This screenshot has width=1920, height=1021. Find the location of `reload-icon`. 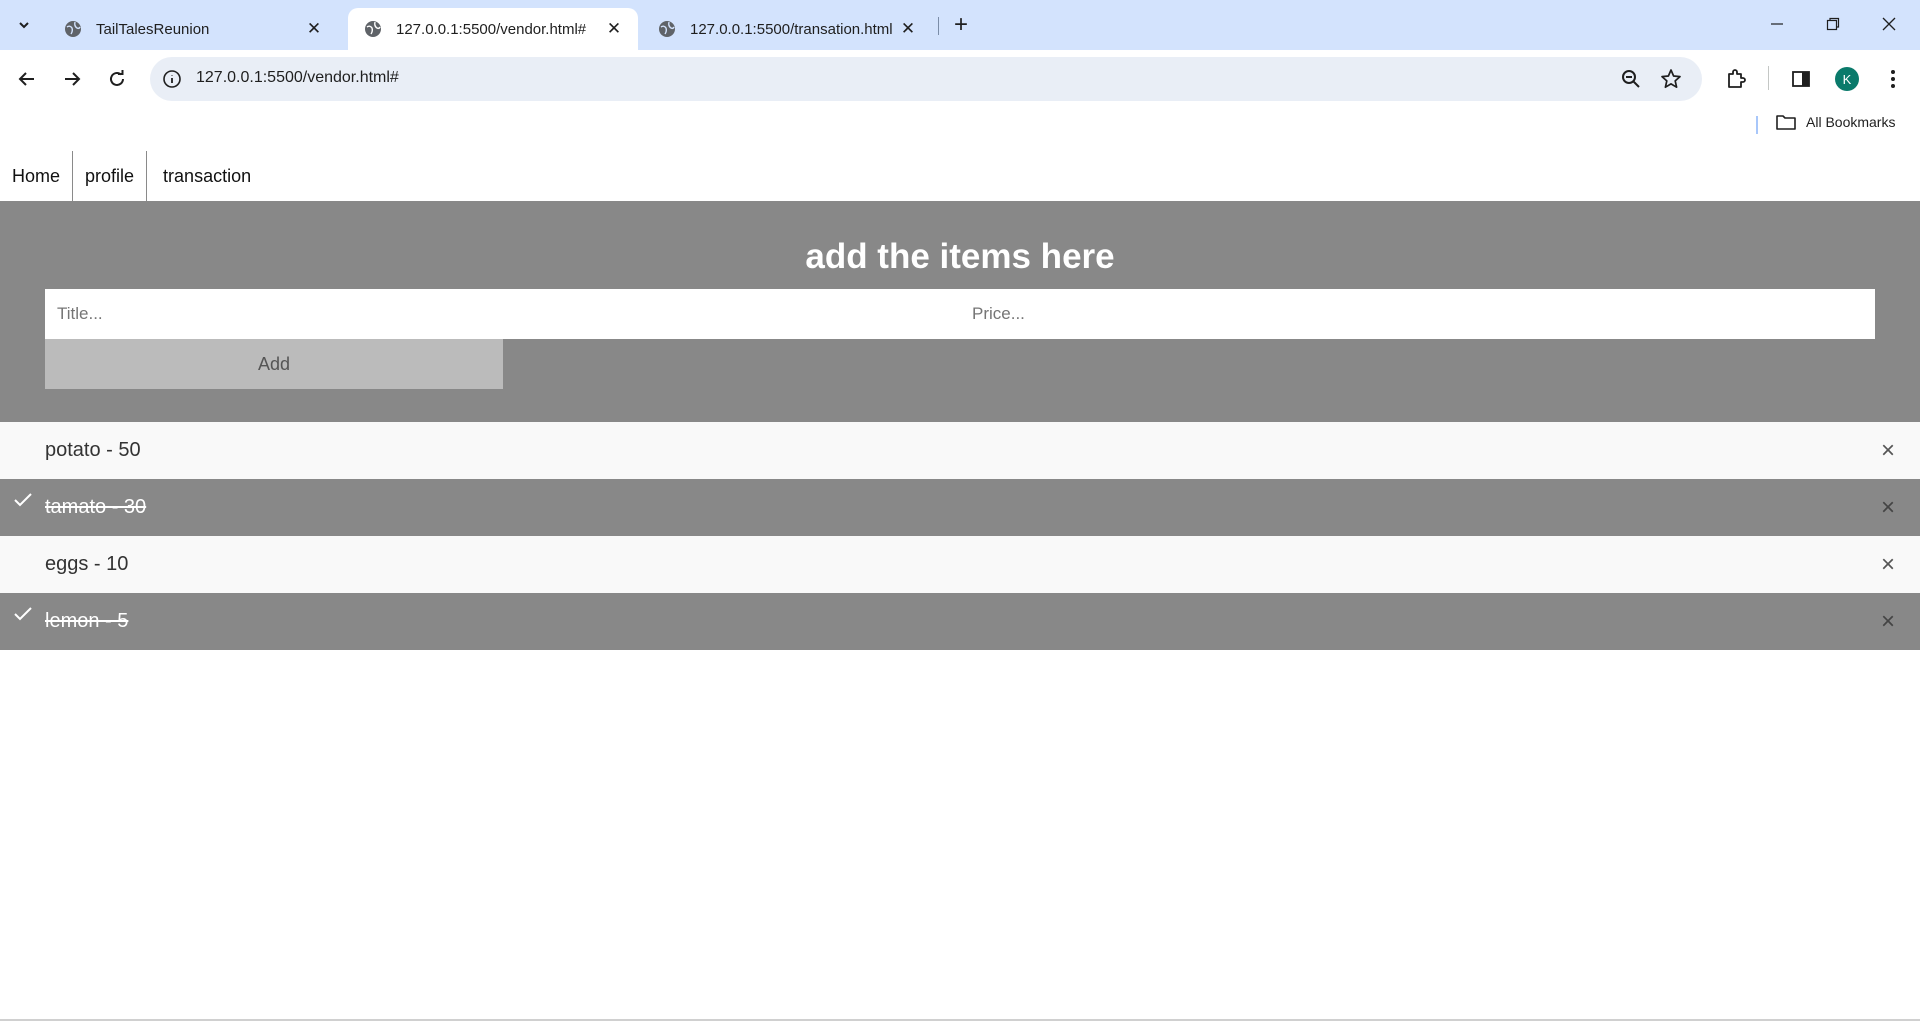

reload-icon is located at coordinates (117, 78).